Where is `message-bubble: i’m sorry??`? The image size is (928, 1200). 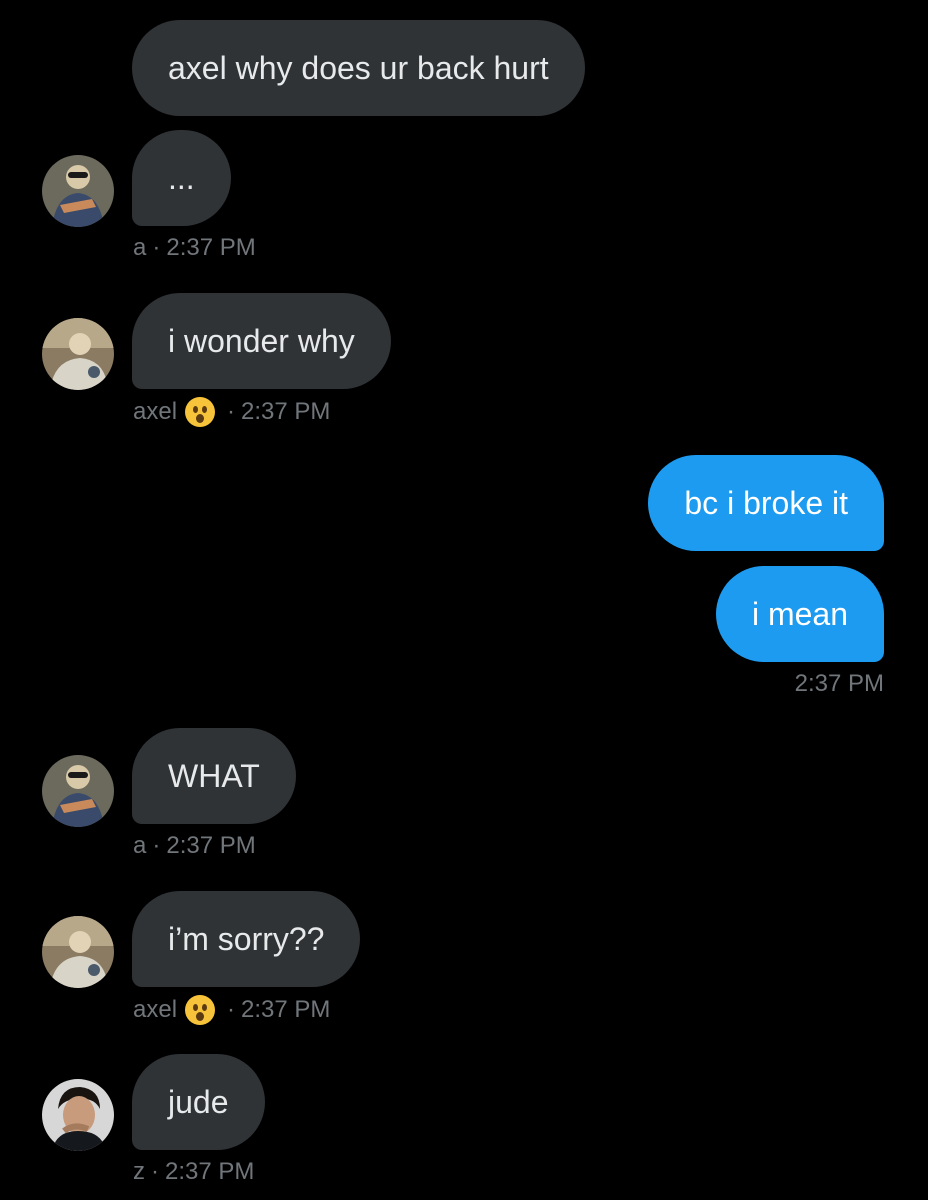 message-bubble: i’m sorry?? is located at coordinates (246, 939).